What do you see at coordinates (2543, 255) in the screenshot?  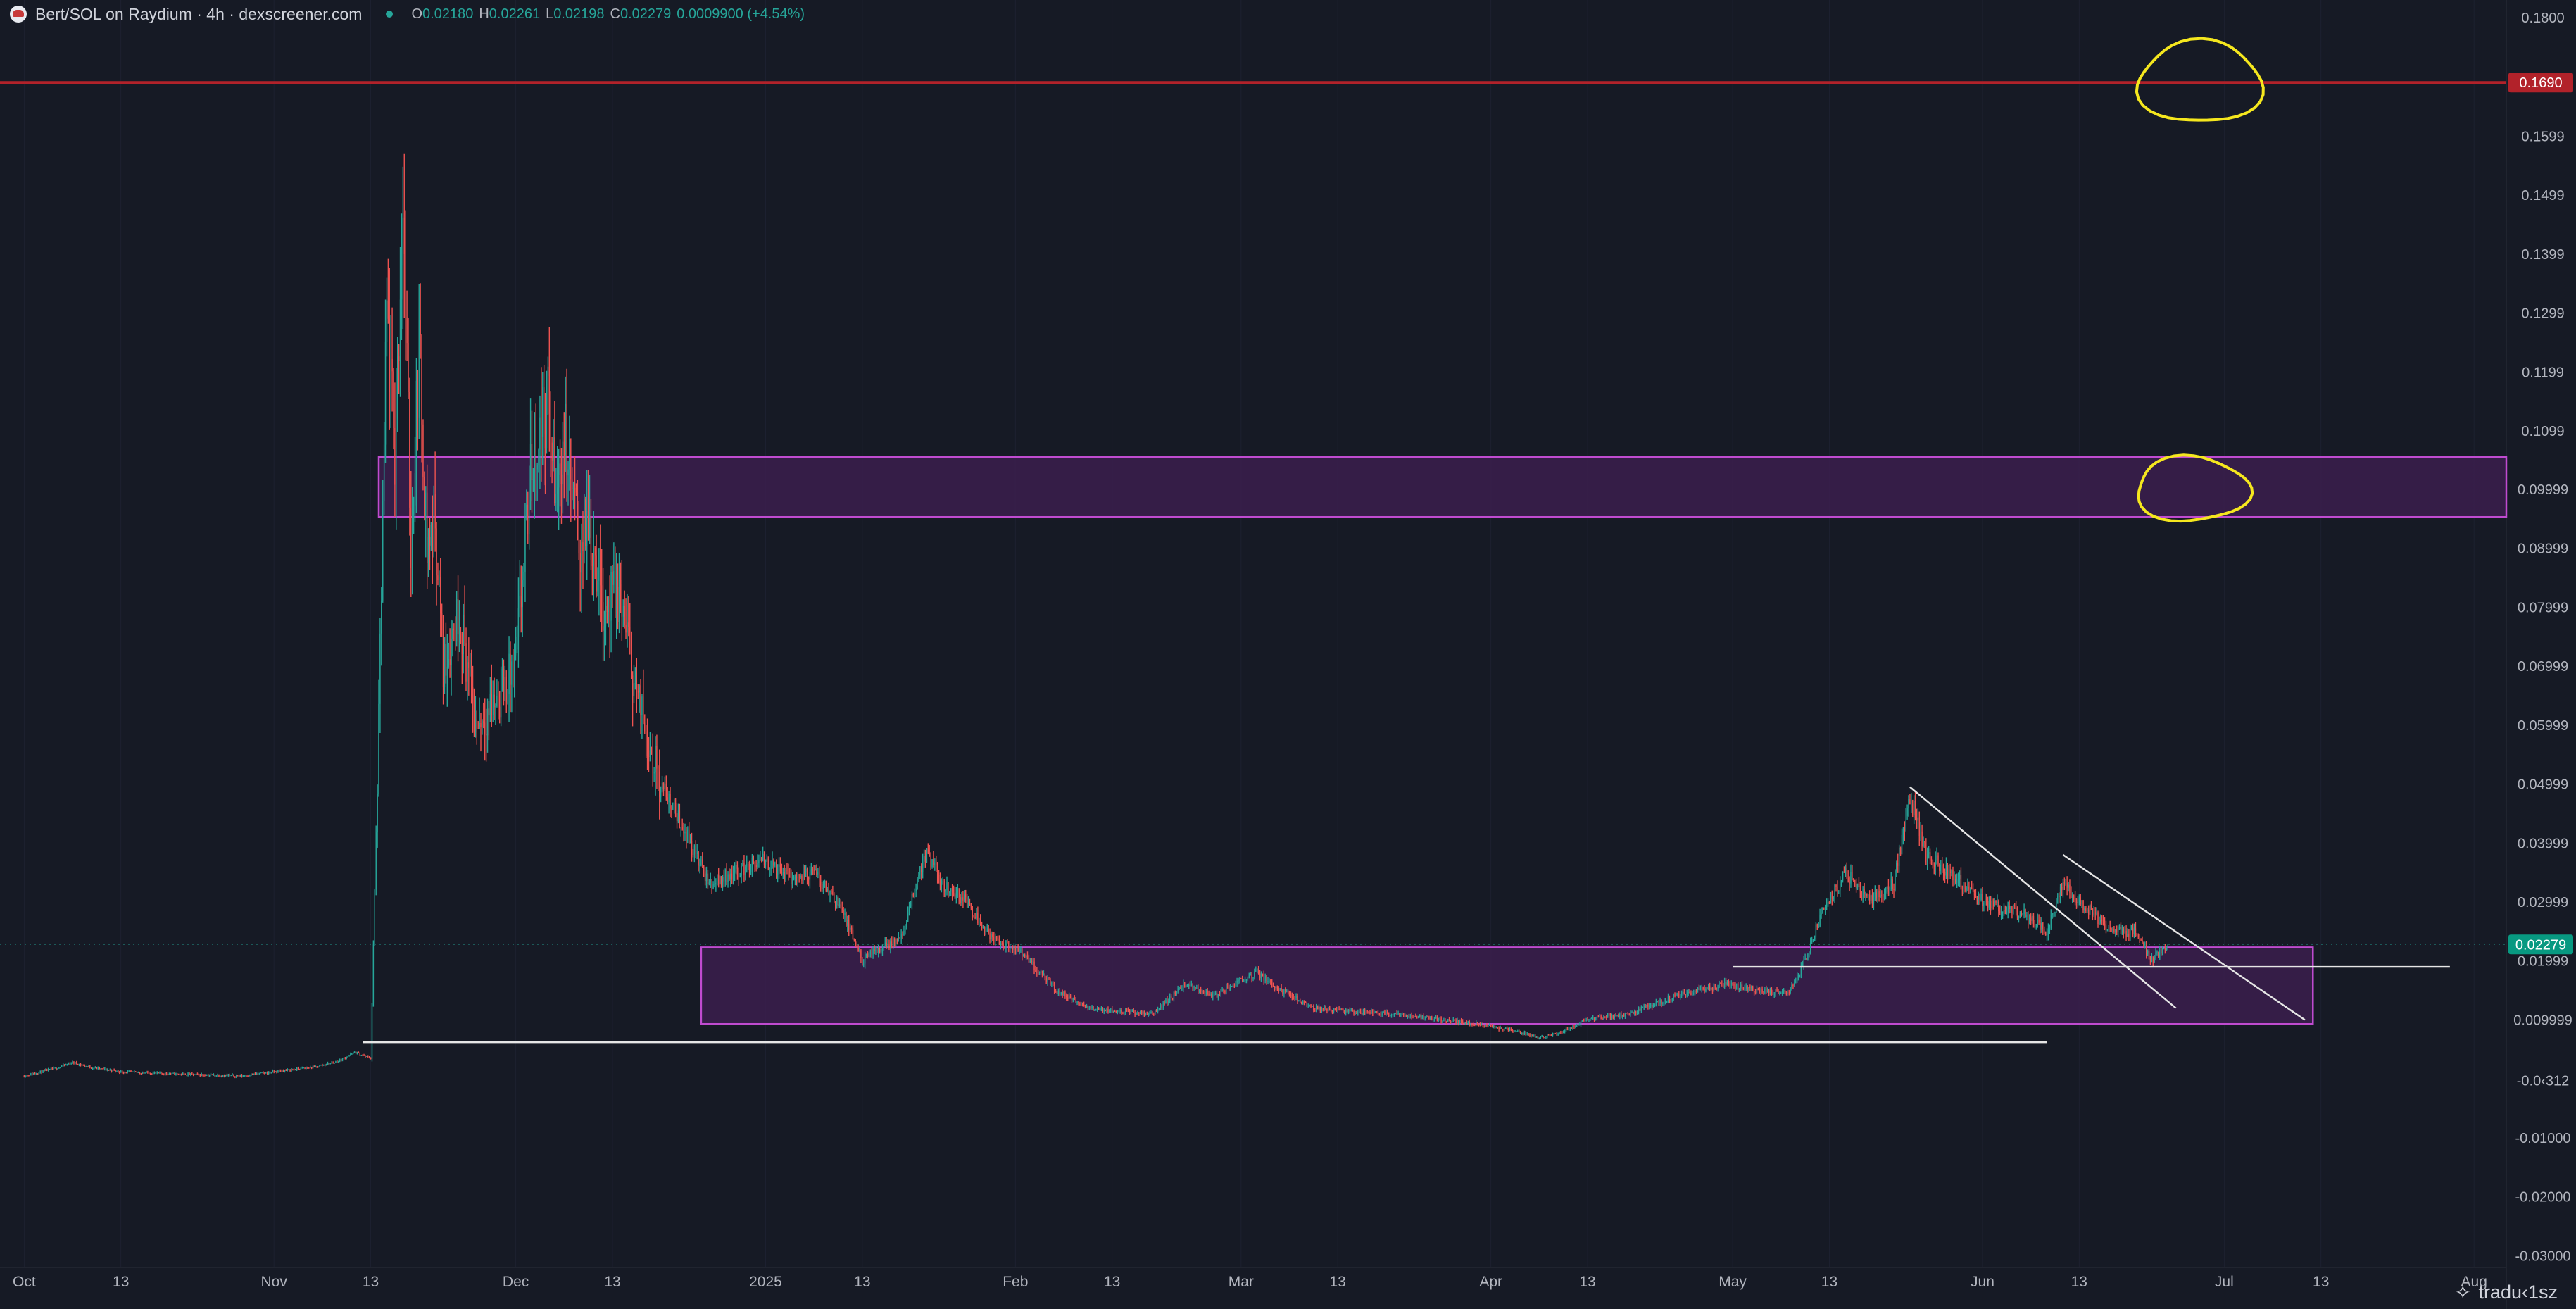 I see `price-tick-label: 0.1399` at bounding box center [2543, 255].